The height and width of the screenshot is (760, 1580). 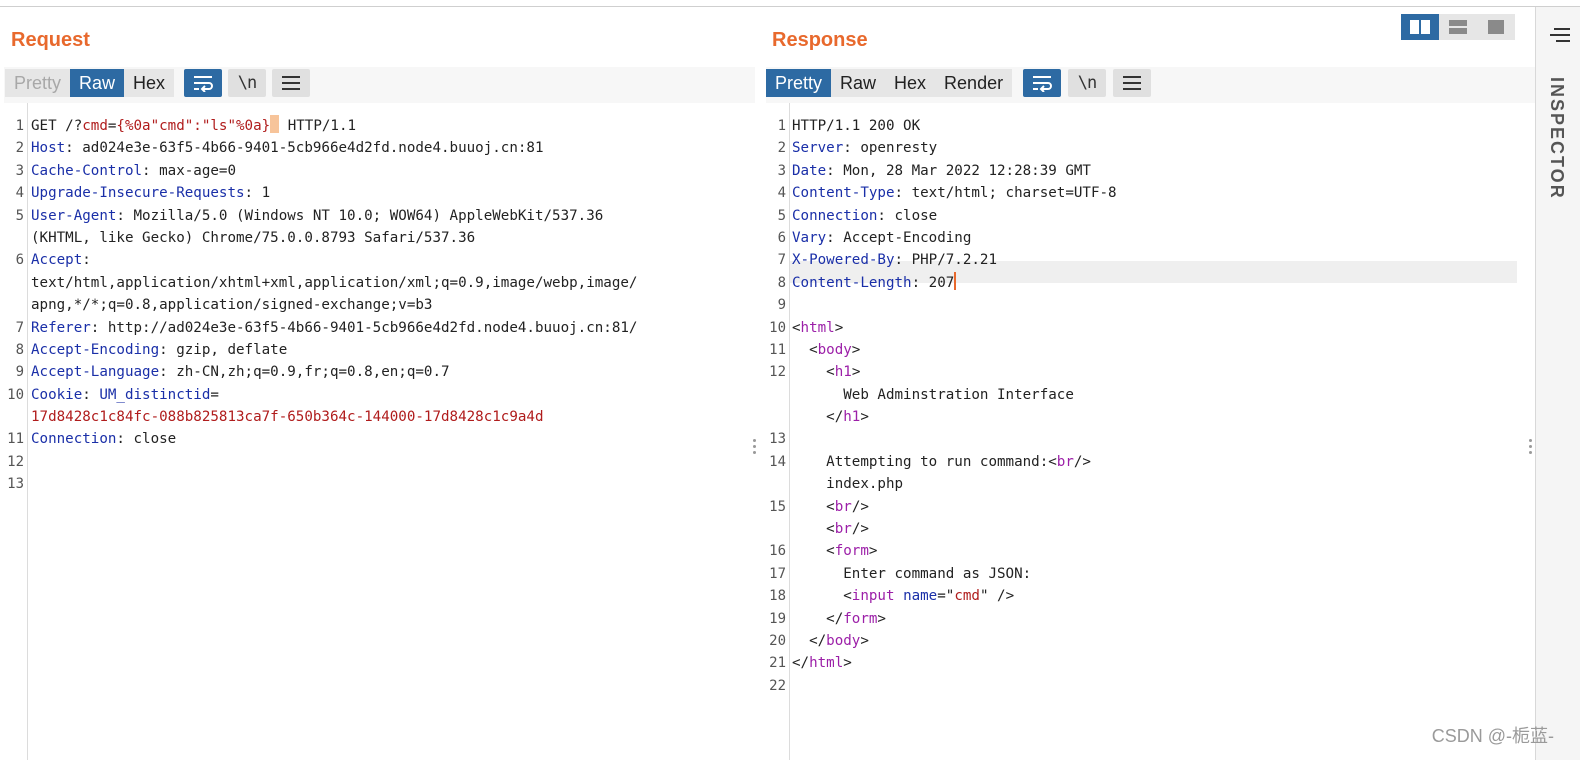 I want to click on code-token: : gzip, deflate, so click(x=223, y=349).